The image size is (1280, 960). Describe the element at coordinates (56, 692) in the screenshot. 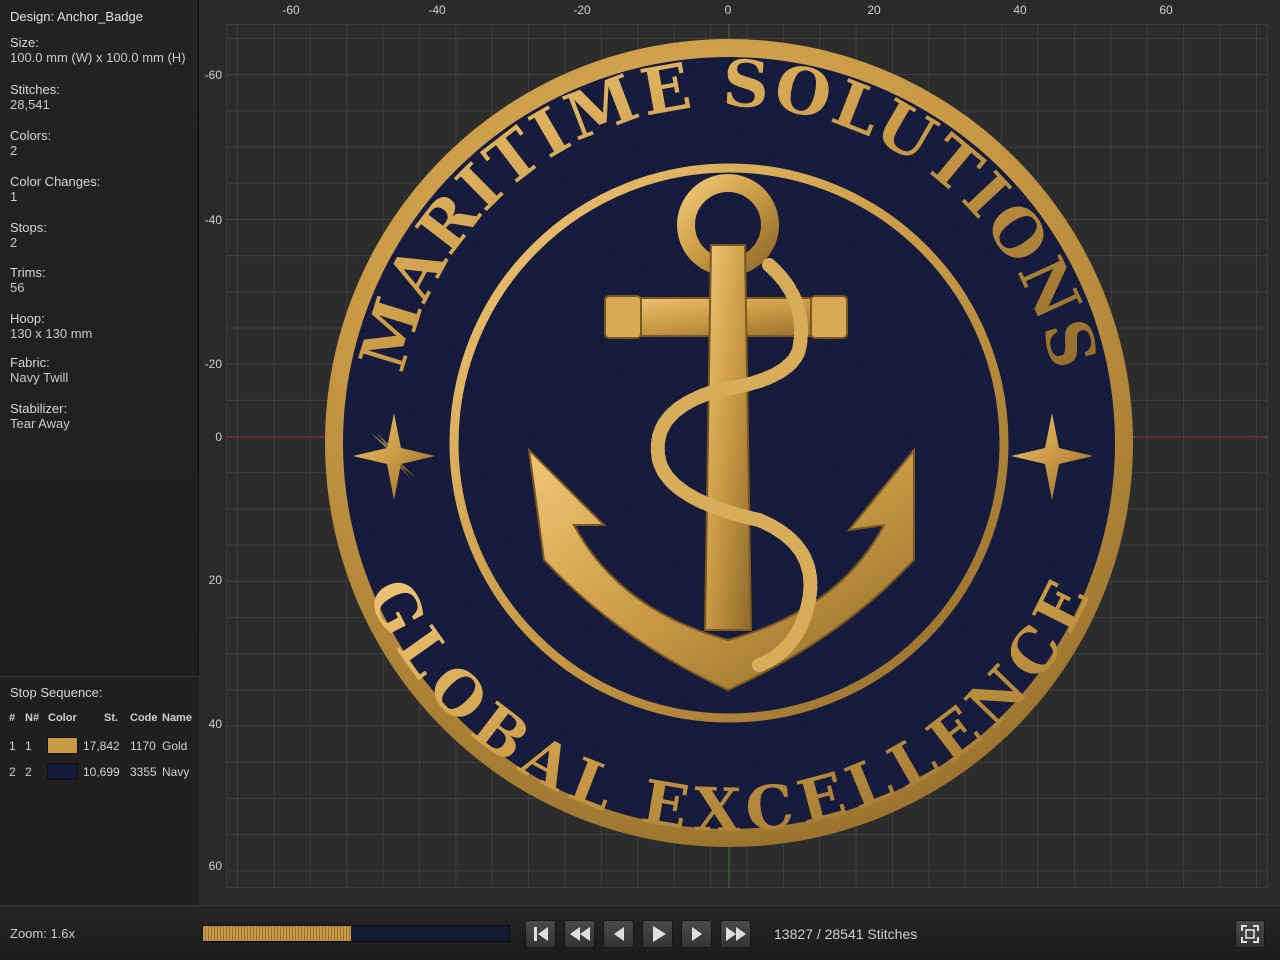

I see `stop-sequence-title: Stop Sequence:` at that location.